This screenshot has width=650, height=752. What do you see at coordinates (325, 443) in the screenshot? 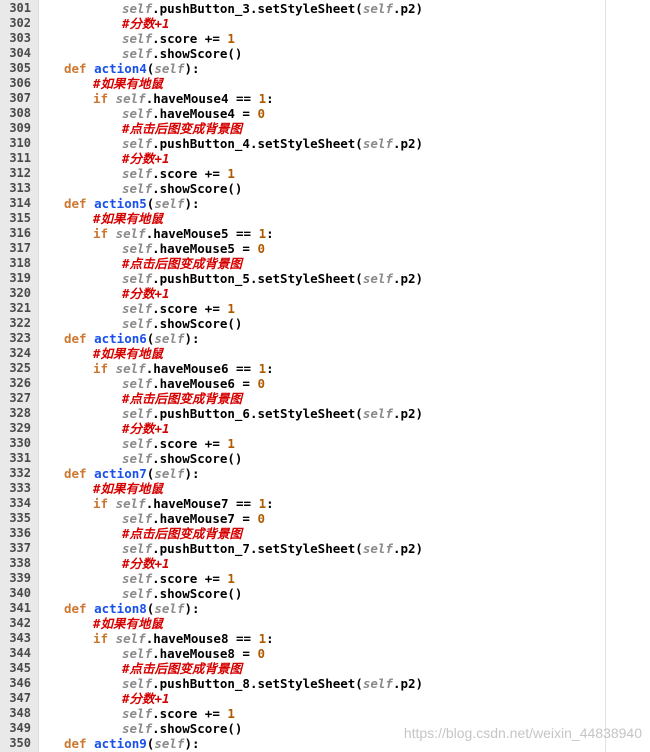
I see `code-line: 330 self.score += 1` at bounding box center [325, 443].